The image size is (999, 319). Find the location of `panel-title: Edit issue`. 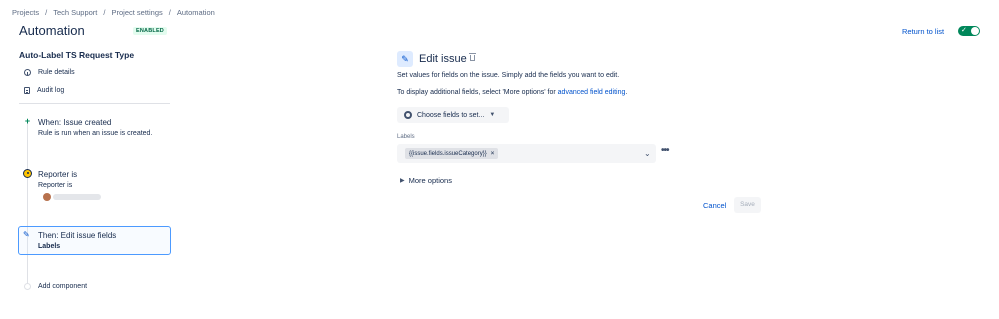

panel-title: Edit issue is located at coordinates (443, 59).